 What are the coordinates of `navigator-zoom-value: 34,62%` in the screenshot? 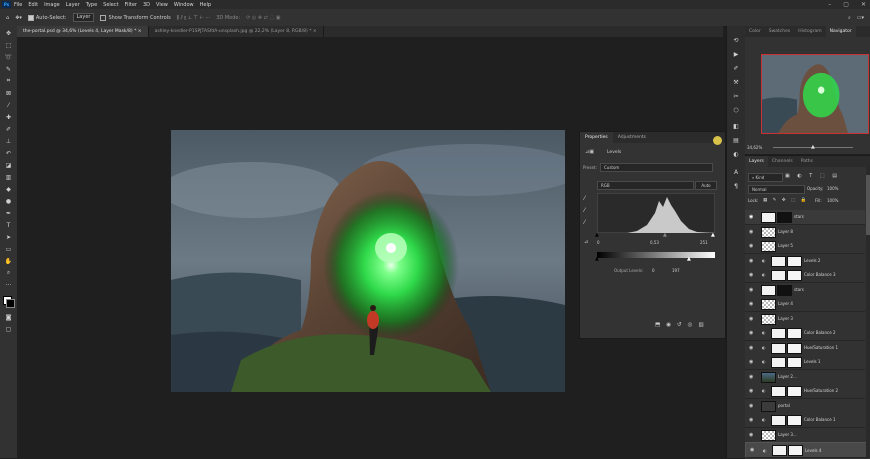 It's located at (754, 147).